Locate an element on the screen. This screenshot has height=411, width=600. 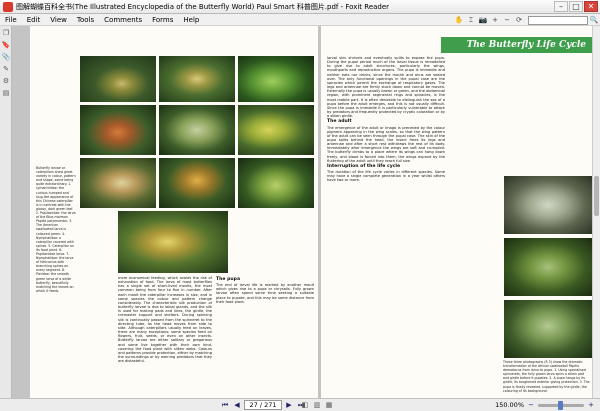
zoom-slider-knob is located at coordinates (560, 405).